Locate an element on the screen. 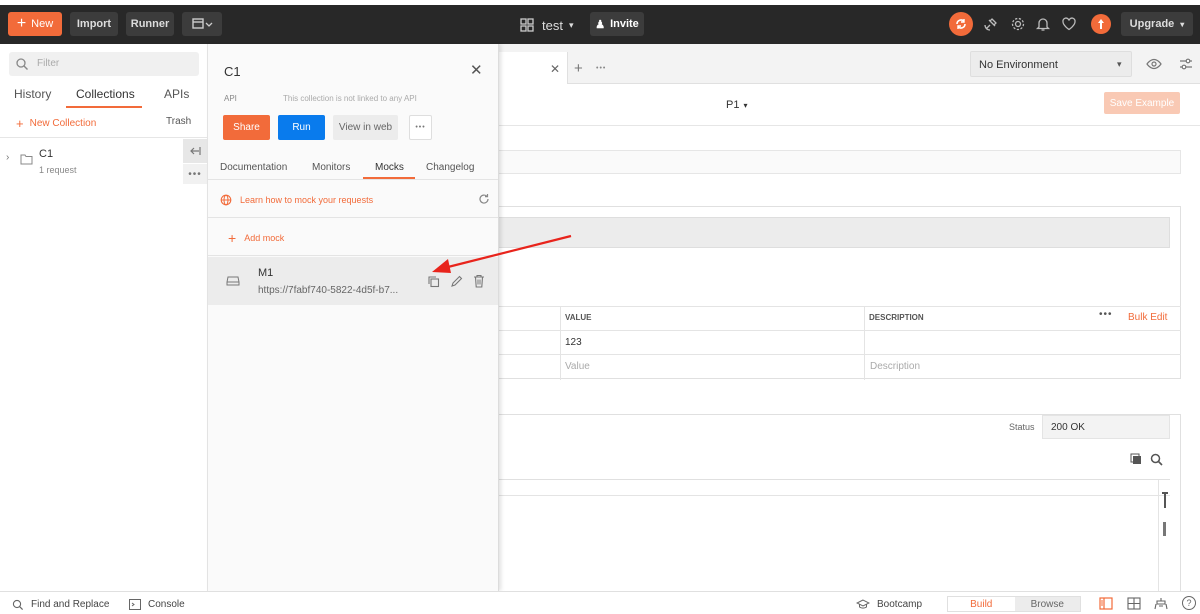 This screenshot has width=1200, height=614. status-field: 200 OK is located at coordinates (1106, 427).